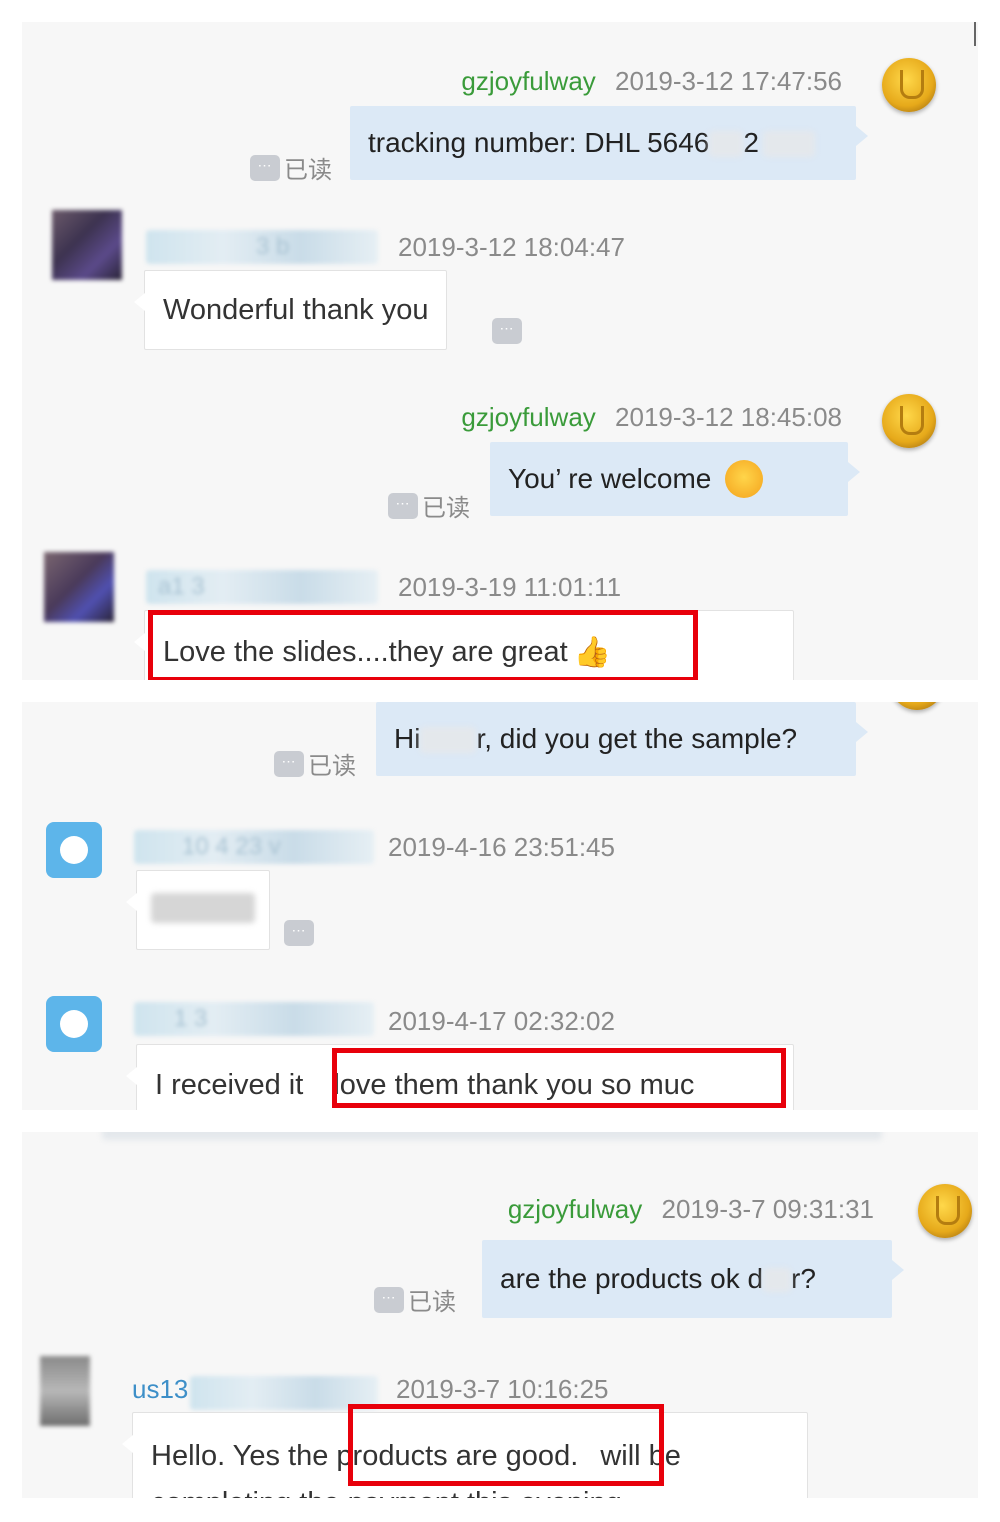 This screenshot has height=1522, width=1000. Describe the element at coordinates (203, 908) in the screenshot. I see `redacted-image` at that location.